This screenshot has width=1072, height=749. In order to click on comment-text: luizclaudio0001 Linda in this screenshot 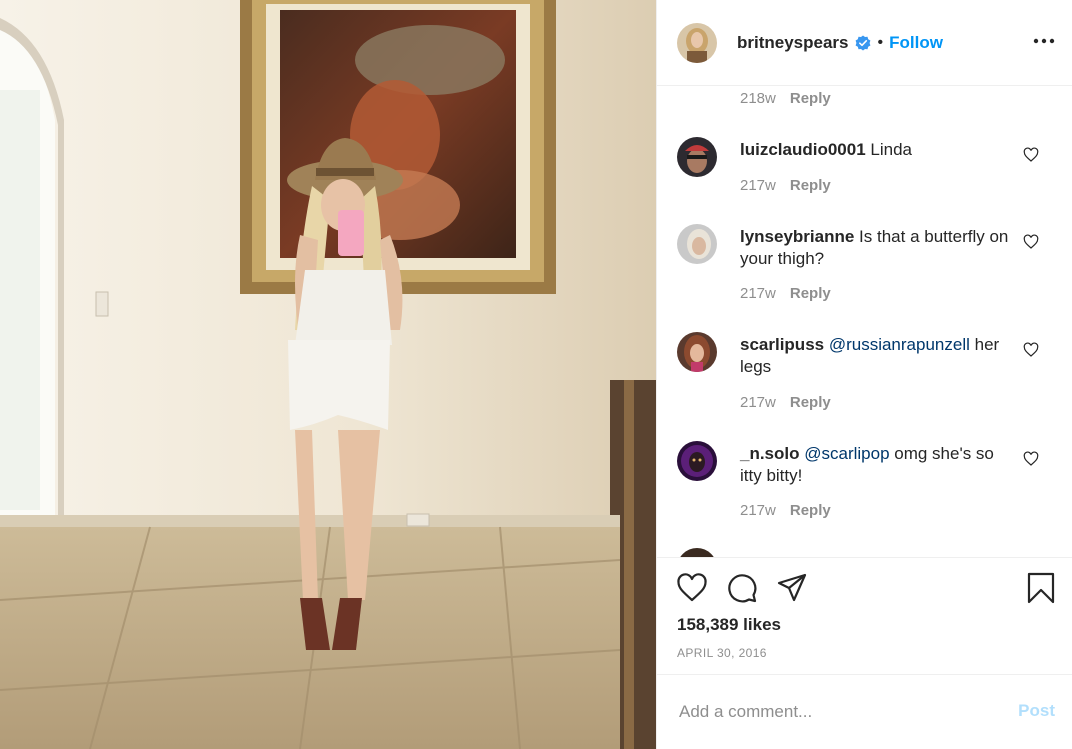, I will do `click(875, 150)`.